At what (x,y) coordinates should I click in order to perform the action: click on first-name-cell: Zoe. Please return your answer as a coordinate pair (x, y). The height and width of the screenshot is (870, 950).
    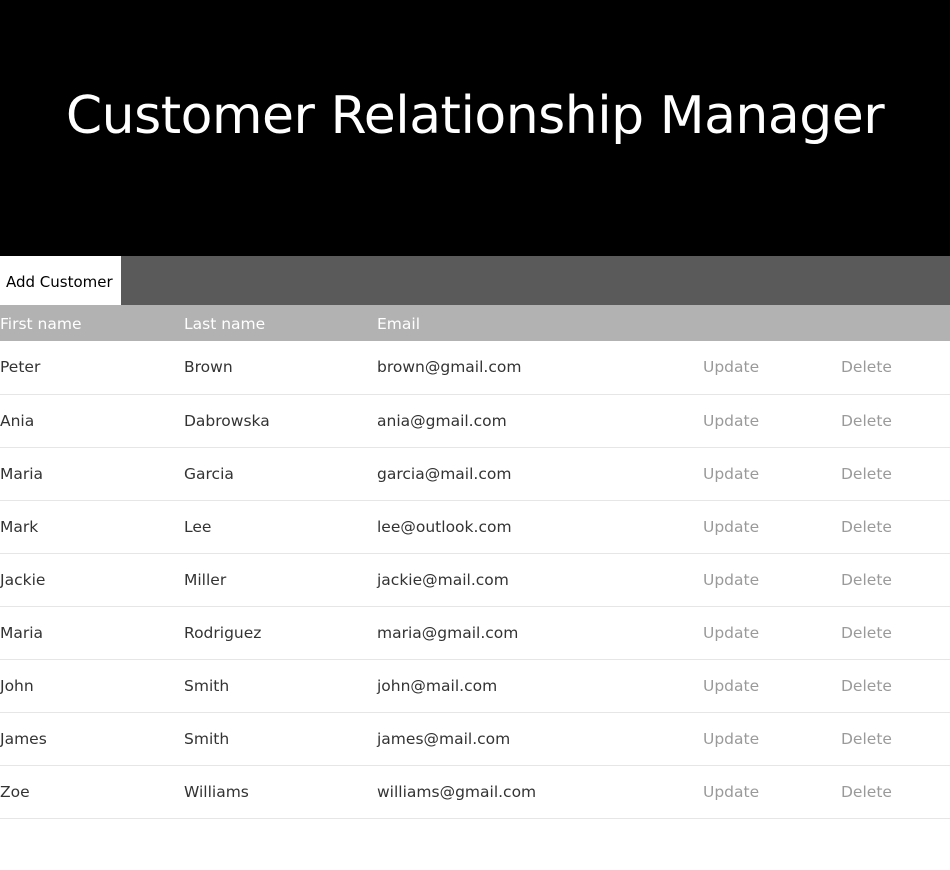
    Looking at the image, I should click on (15, 791).